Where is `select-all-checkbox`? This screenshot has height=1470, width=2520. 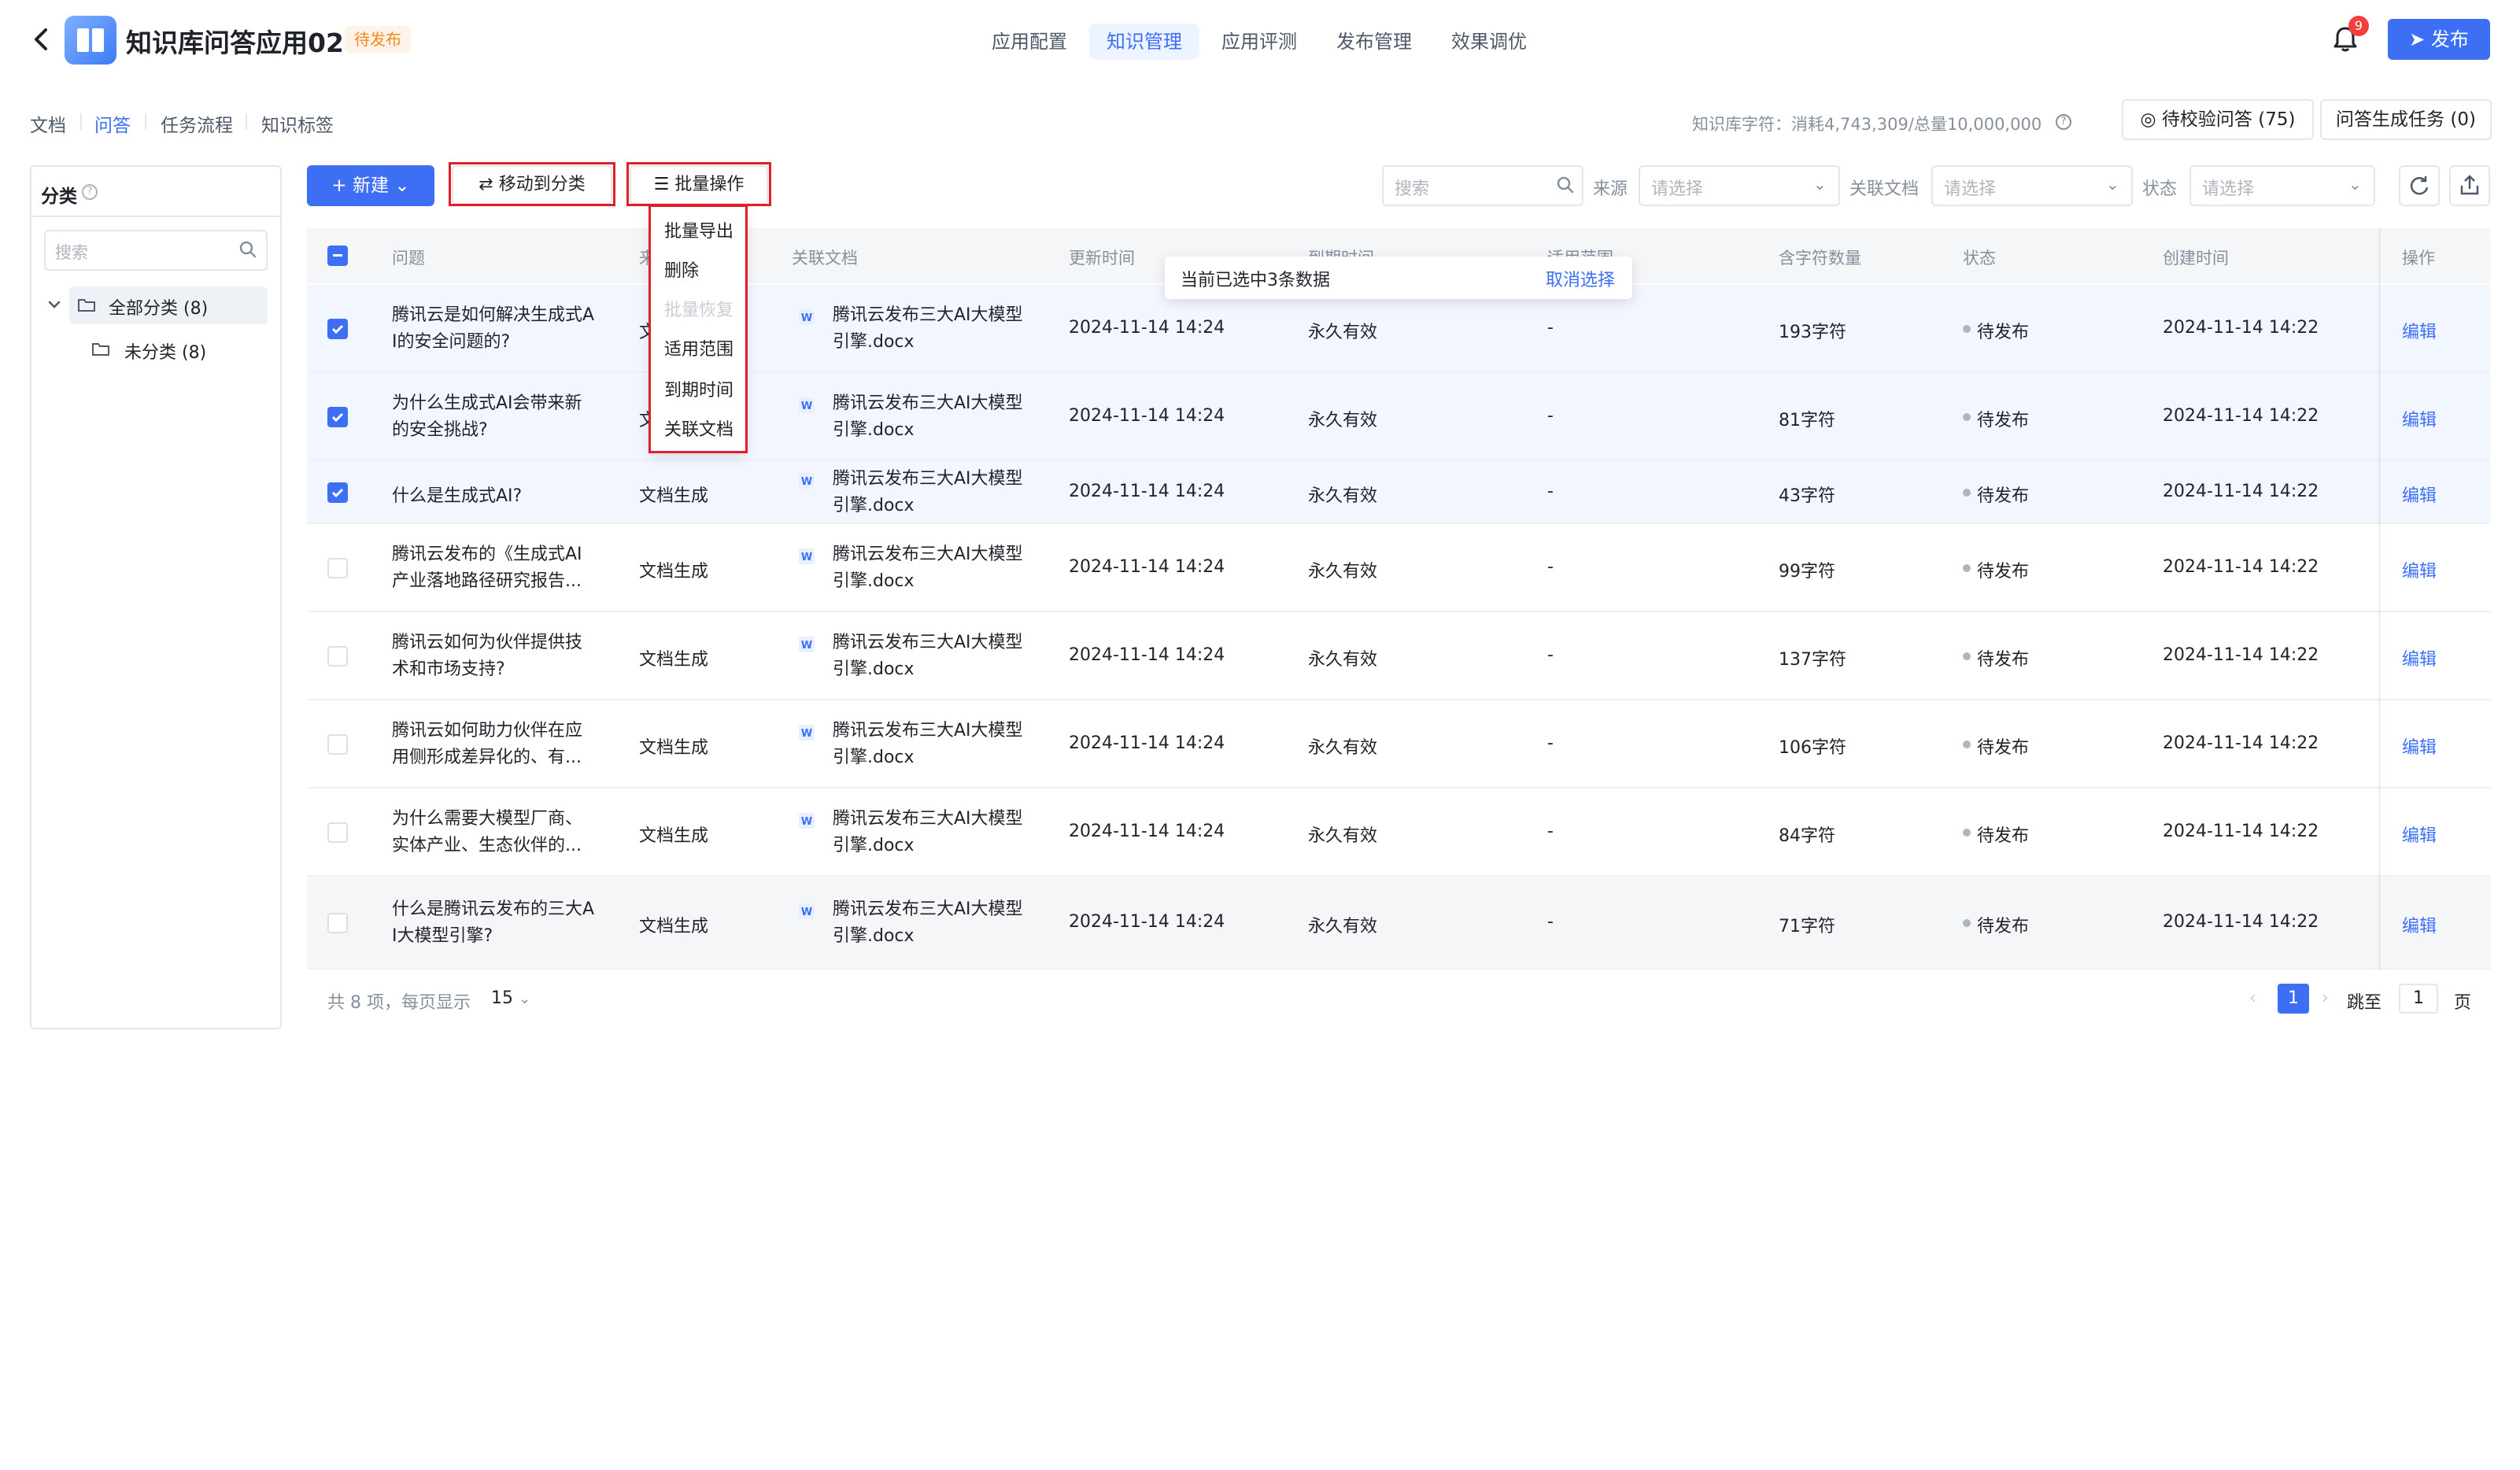
select-all-checkbox is located at coordinates (337, 256).